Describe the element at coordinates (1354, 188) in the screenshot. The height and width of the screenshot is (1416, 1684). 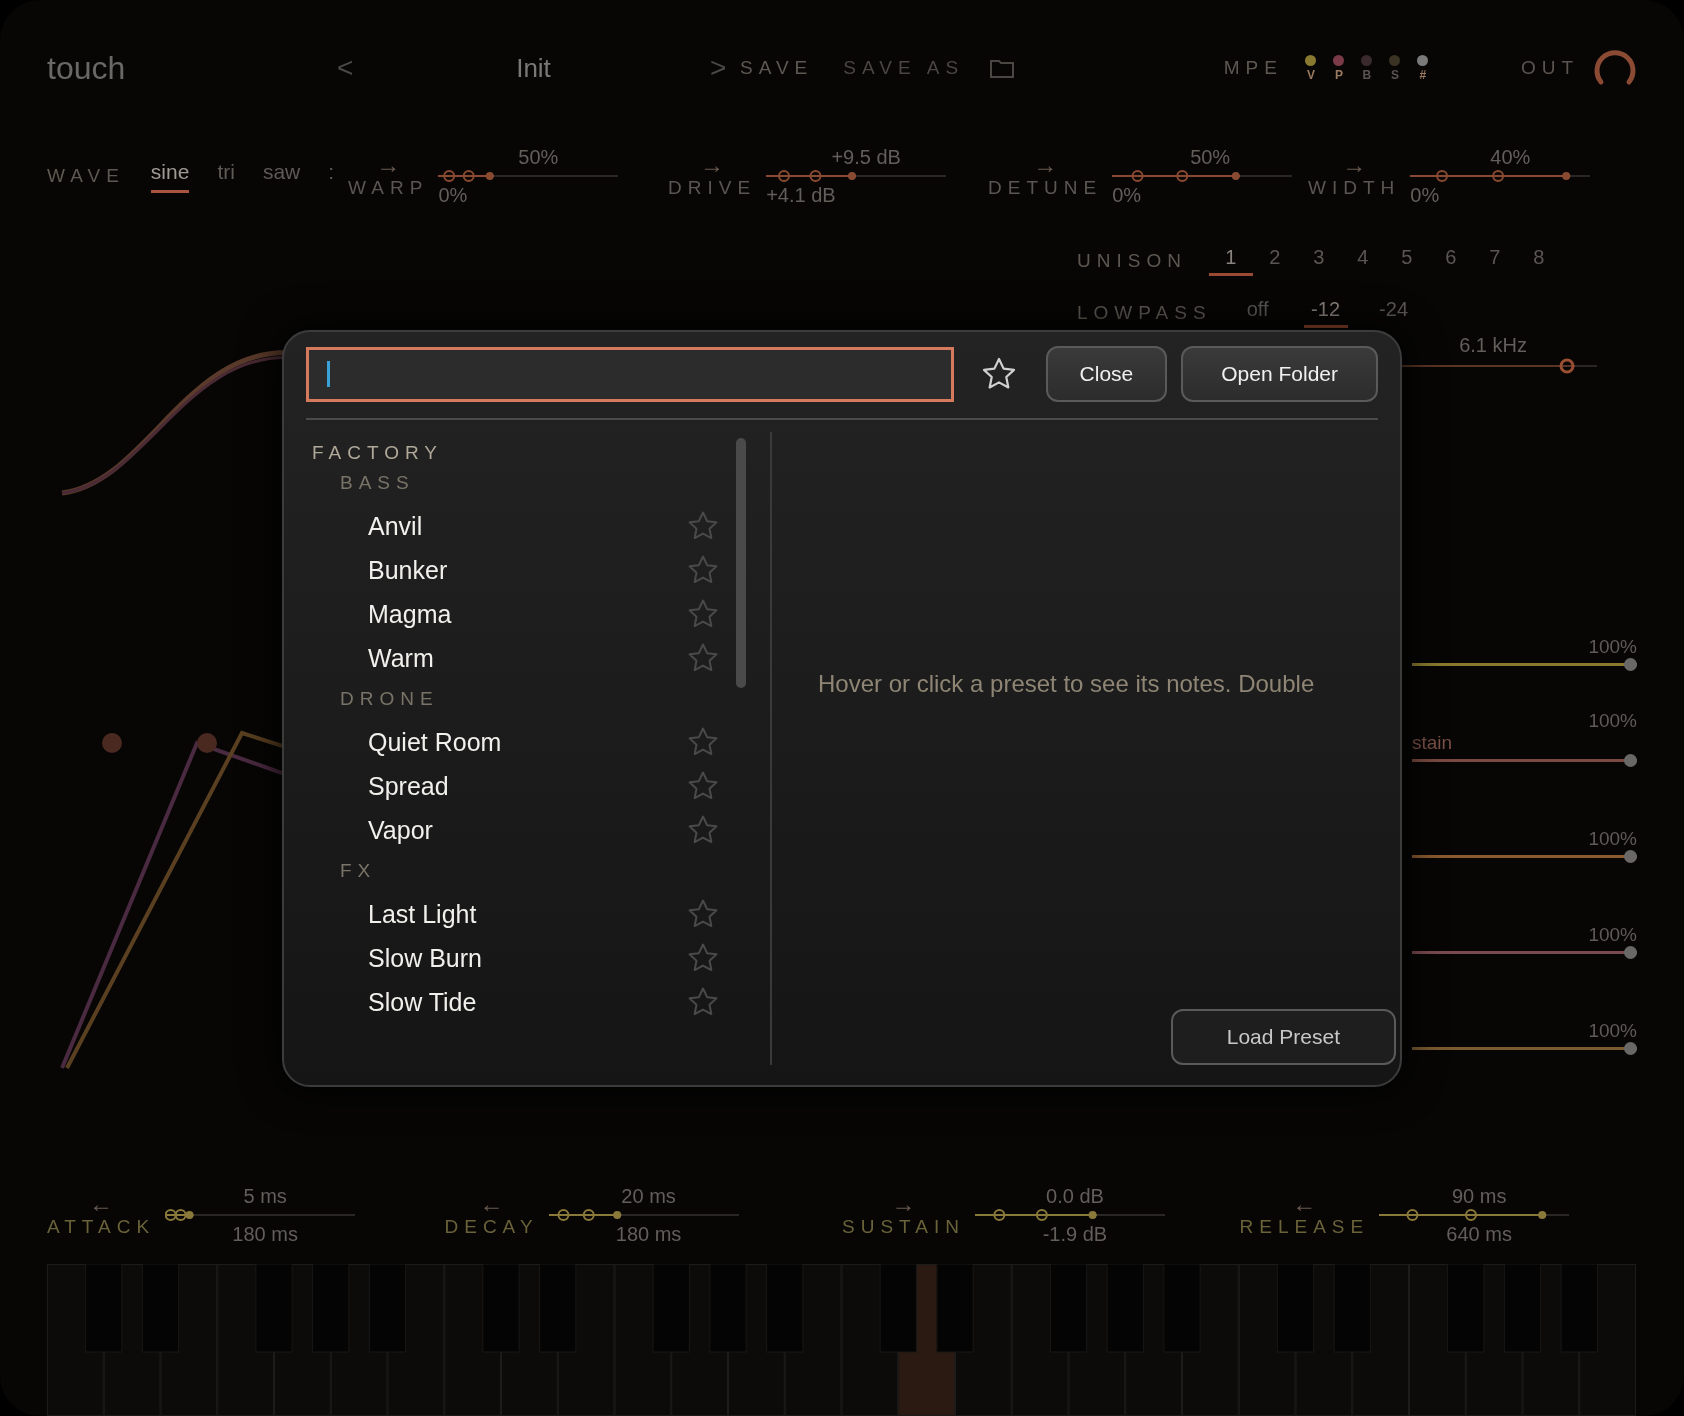
I see `param-label: WIDTH` at that location.